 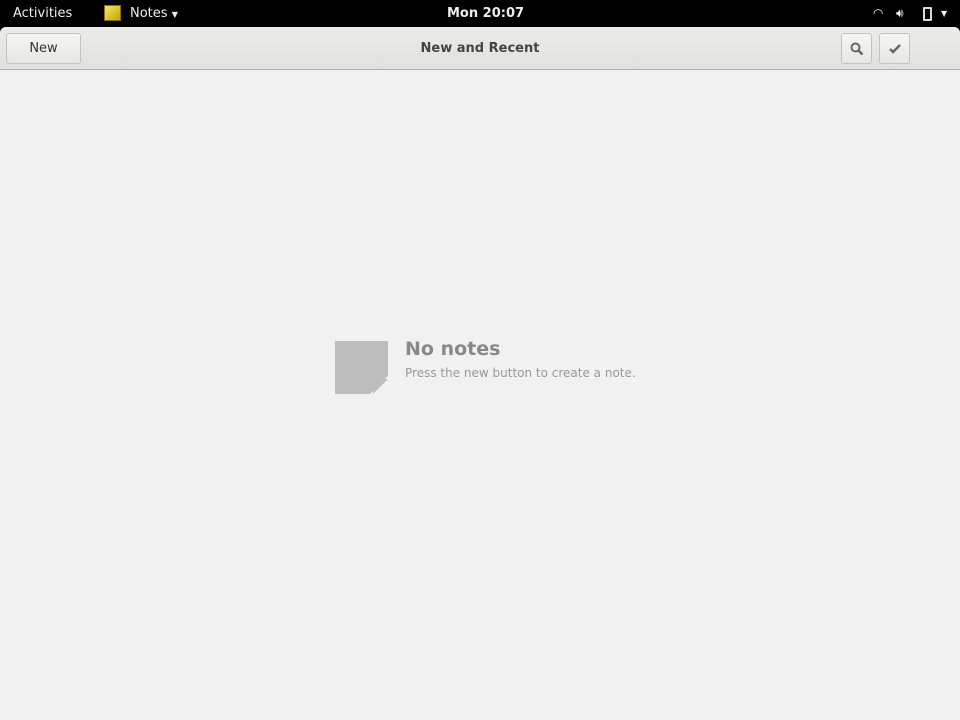 I want to click on selection-mode-button, so click(x=894, y=48).